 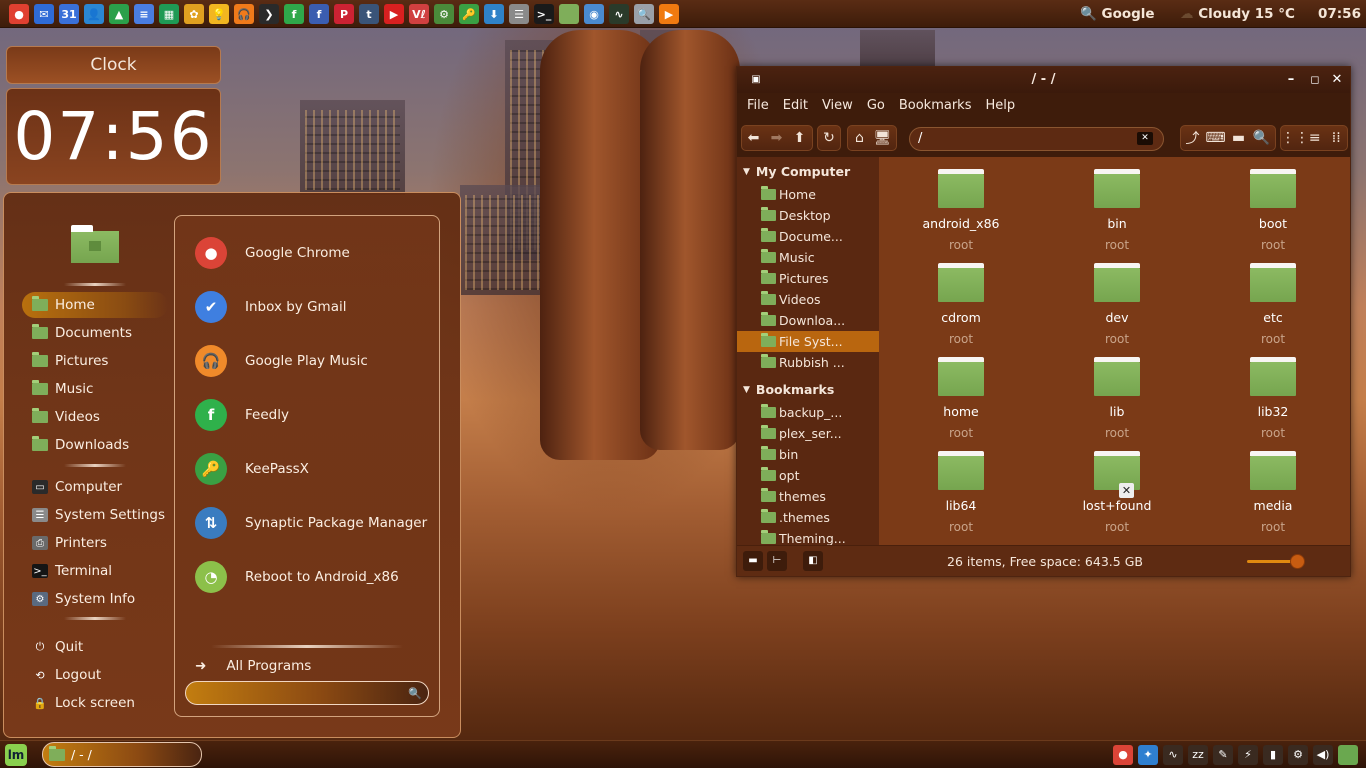 What do you see at coordinates (244, 14) in the screenshot?
I see `play-music-icon: 🎧` at bounding box center [244, 14].